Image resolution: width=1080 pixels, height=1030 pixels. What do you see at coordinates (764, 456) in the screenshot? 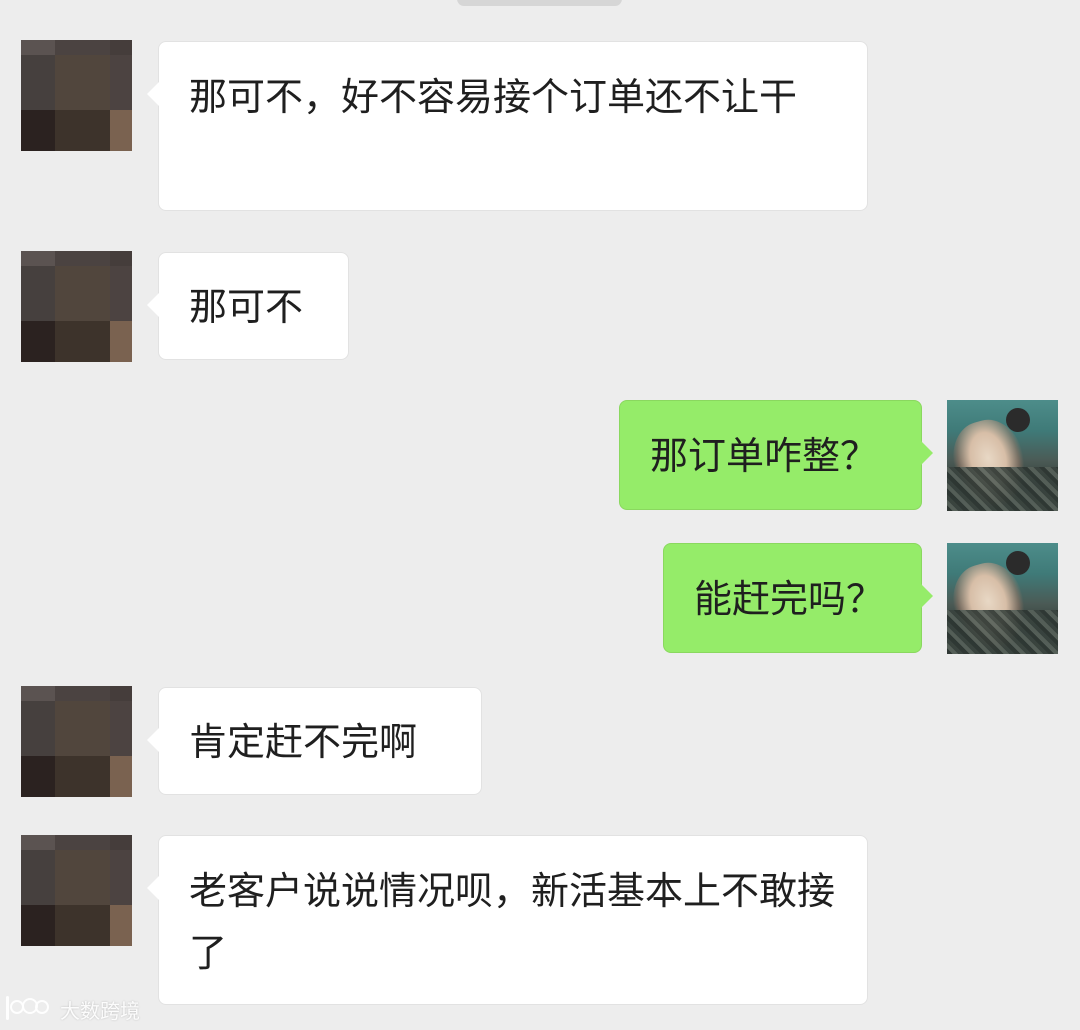
I see `message-text: 那订单咋整？` at bounding box center [764, 456].